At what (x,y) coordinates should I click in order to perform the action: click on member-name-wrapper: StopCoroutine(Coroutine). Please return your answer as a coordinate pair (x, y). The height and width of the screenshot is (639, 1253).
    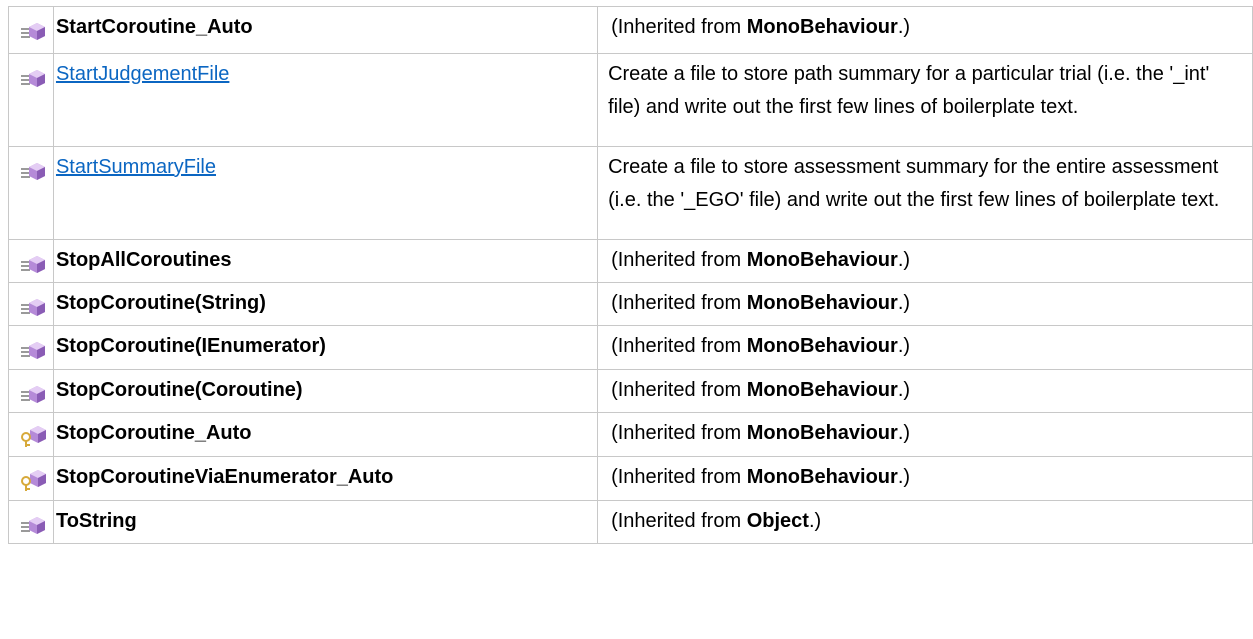
    Looking at the image, I should click on (326, 390).